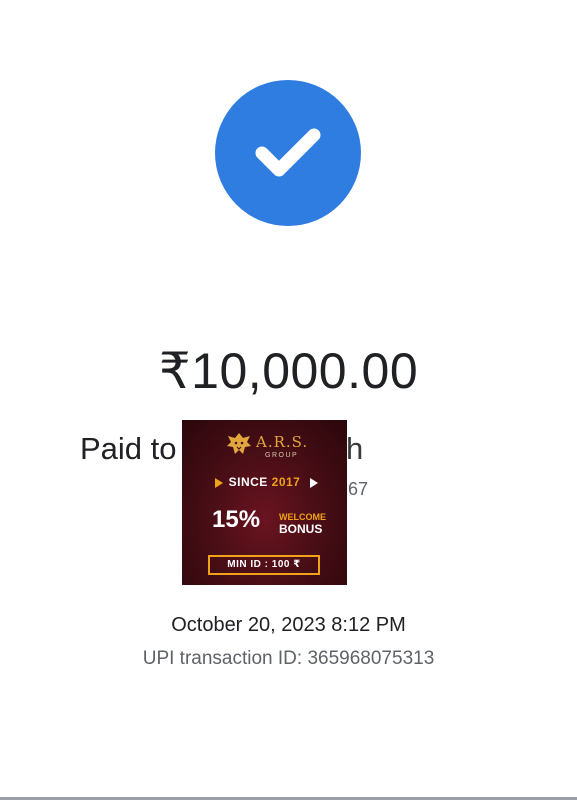 The height and width of the screenshot is (800, 577). I want to click on ad-since-text: SINCE 2017, so click(264, 482).